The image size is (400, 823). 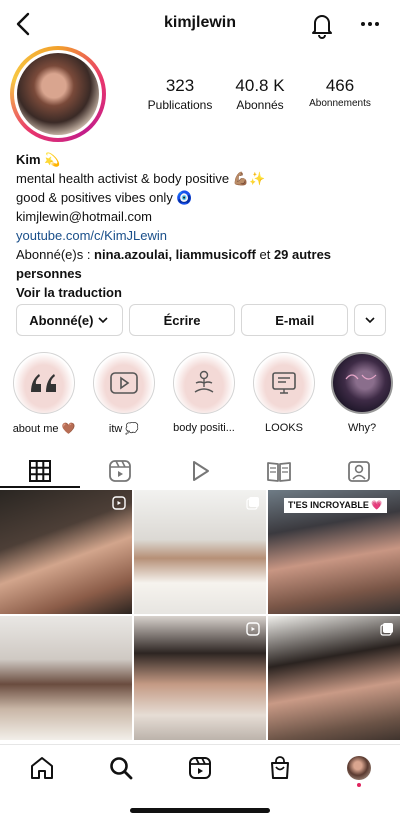 I want to click on shop-icon, so click(x=280, y=768).